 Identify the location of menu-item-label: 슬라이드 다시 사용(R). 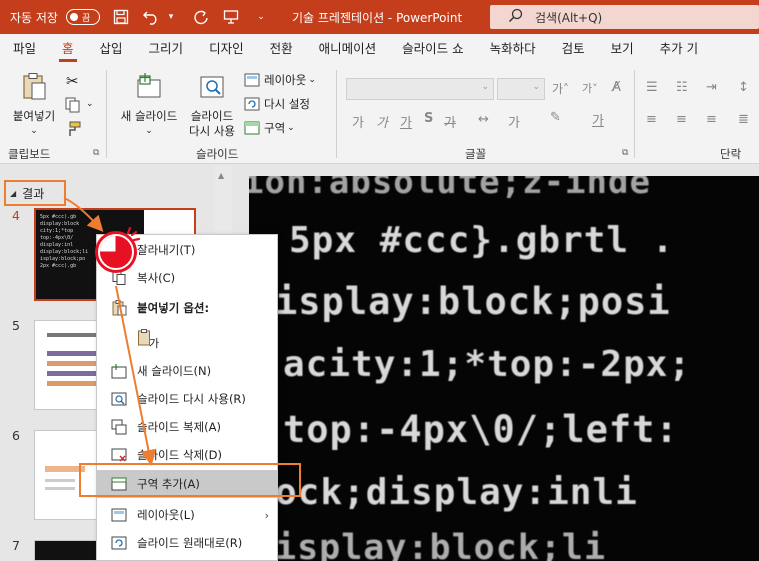
(191, 399).